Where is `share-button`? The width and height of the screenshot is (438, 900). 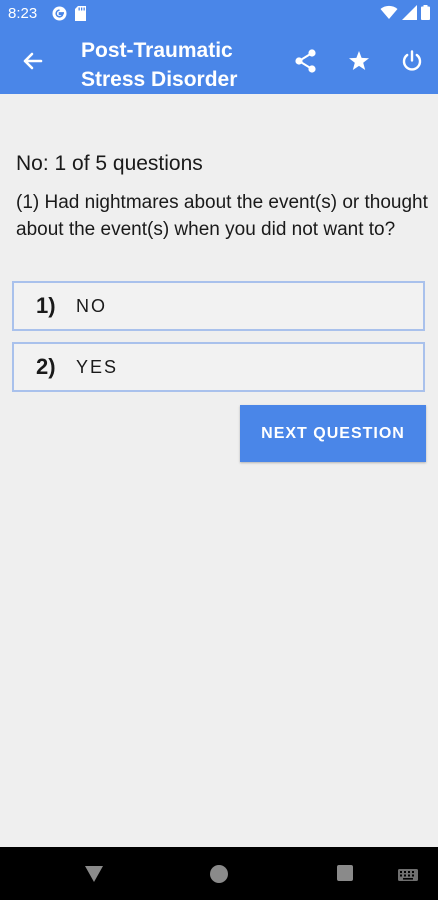 share-button is located at coordinates (306, 61).